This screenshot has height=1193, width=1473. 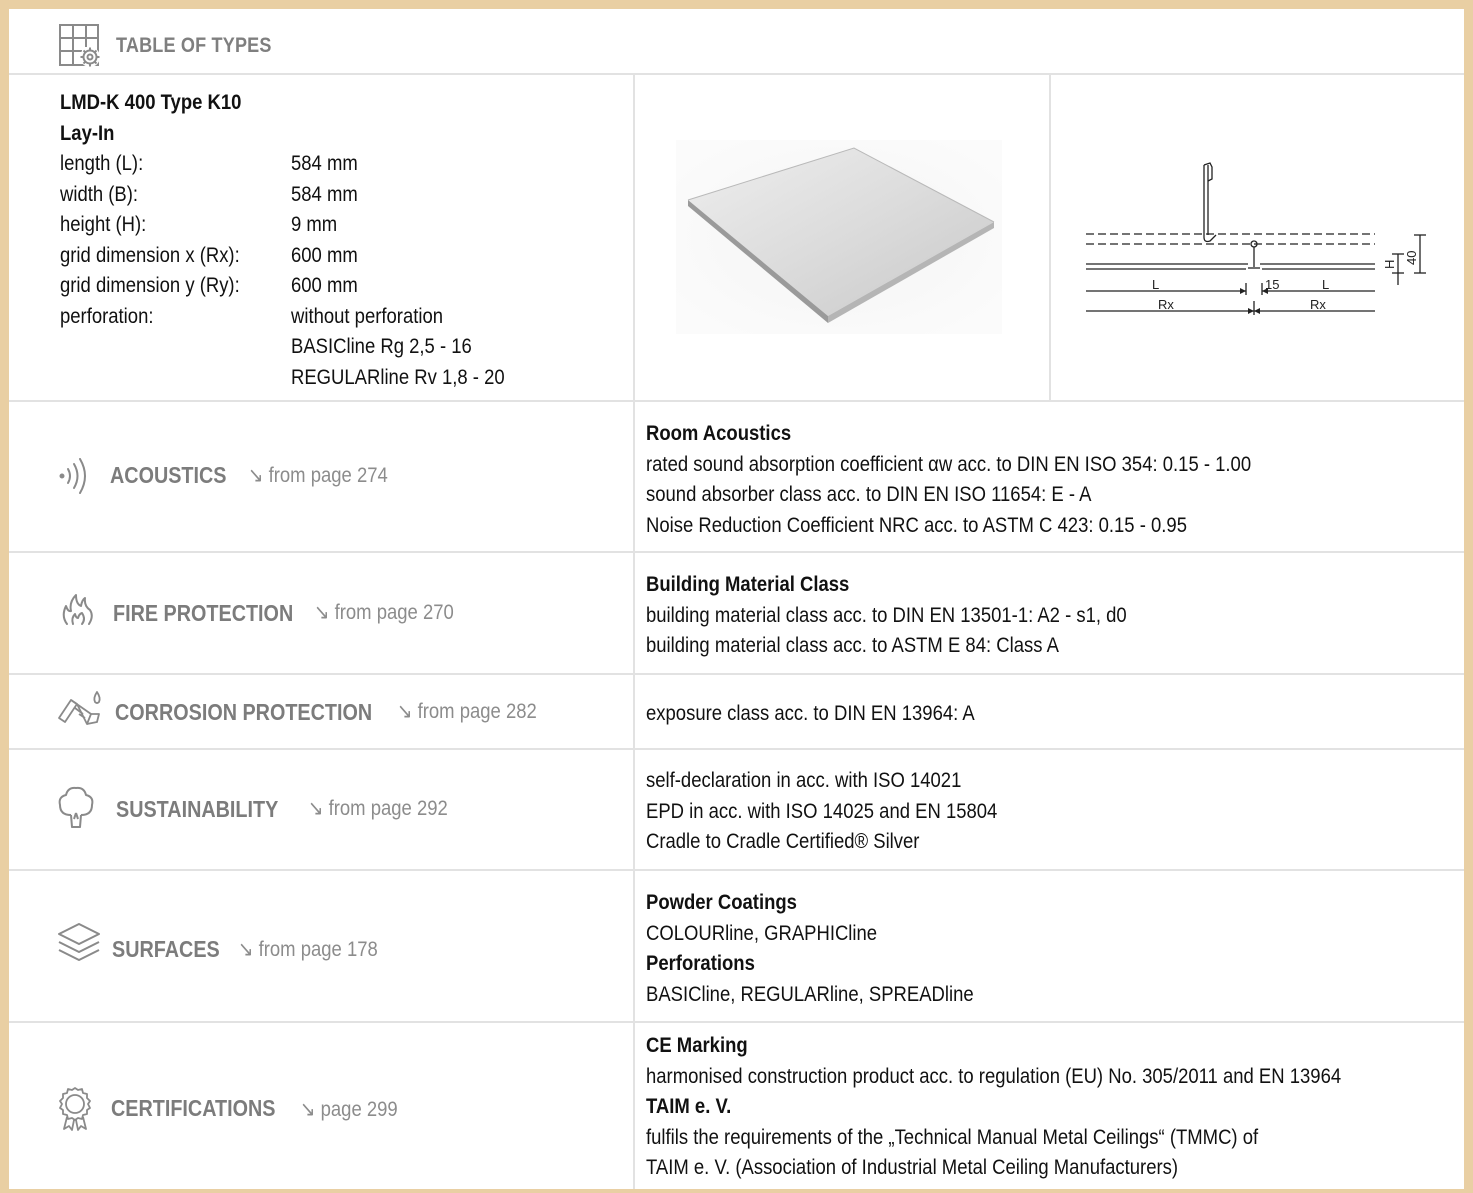 I want to click on detail-line: EPD in acc. with ISO 14025 and EN 15804, so click(x=822, y=811).